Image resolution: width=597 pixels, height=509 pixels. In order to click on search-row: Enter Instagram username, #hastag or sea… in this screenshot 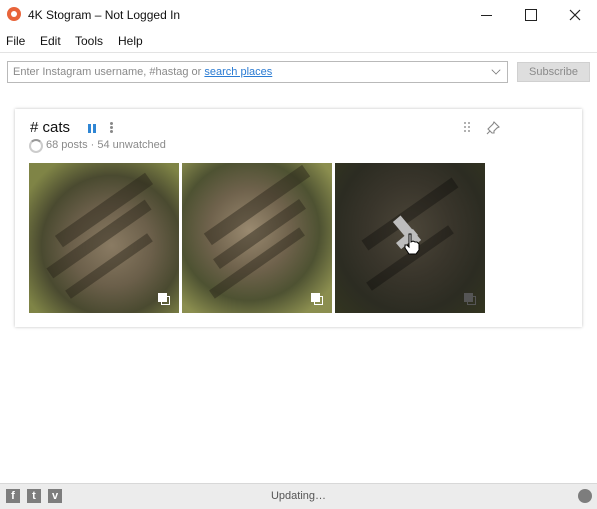, I will do `click(298, 72)`.